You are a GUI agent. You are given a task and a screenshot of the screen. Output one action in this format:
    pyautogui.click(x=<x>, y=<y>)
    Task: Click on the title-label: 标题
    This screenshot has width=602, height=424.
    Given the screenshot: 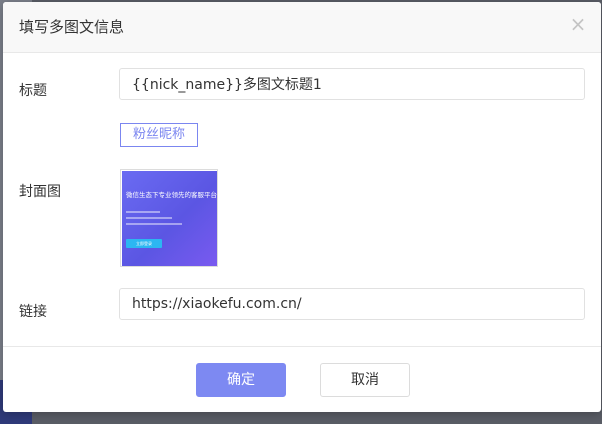 What is the action you would take?
    pyautogui.click(x=33, y=91)
    